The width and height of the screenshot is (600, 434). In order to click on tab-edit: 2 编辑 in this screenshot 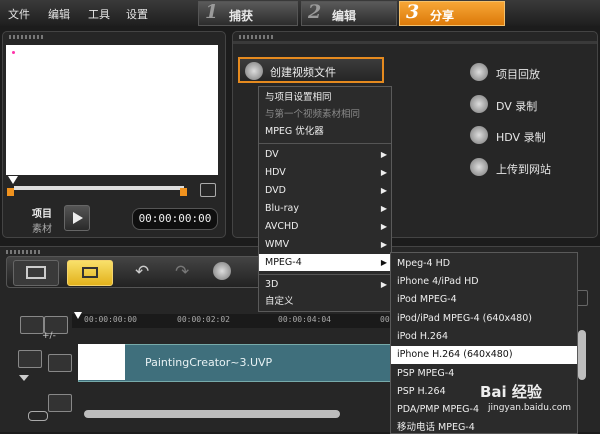, I will do `click(349, 13)`.